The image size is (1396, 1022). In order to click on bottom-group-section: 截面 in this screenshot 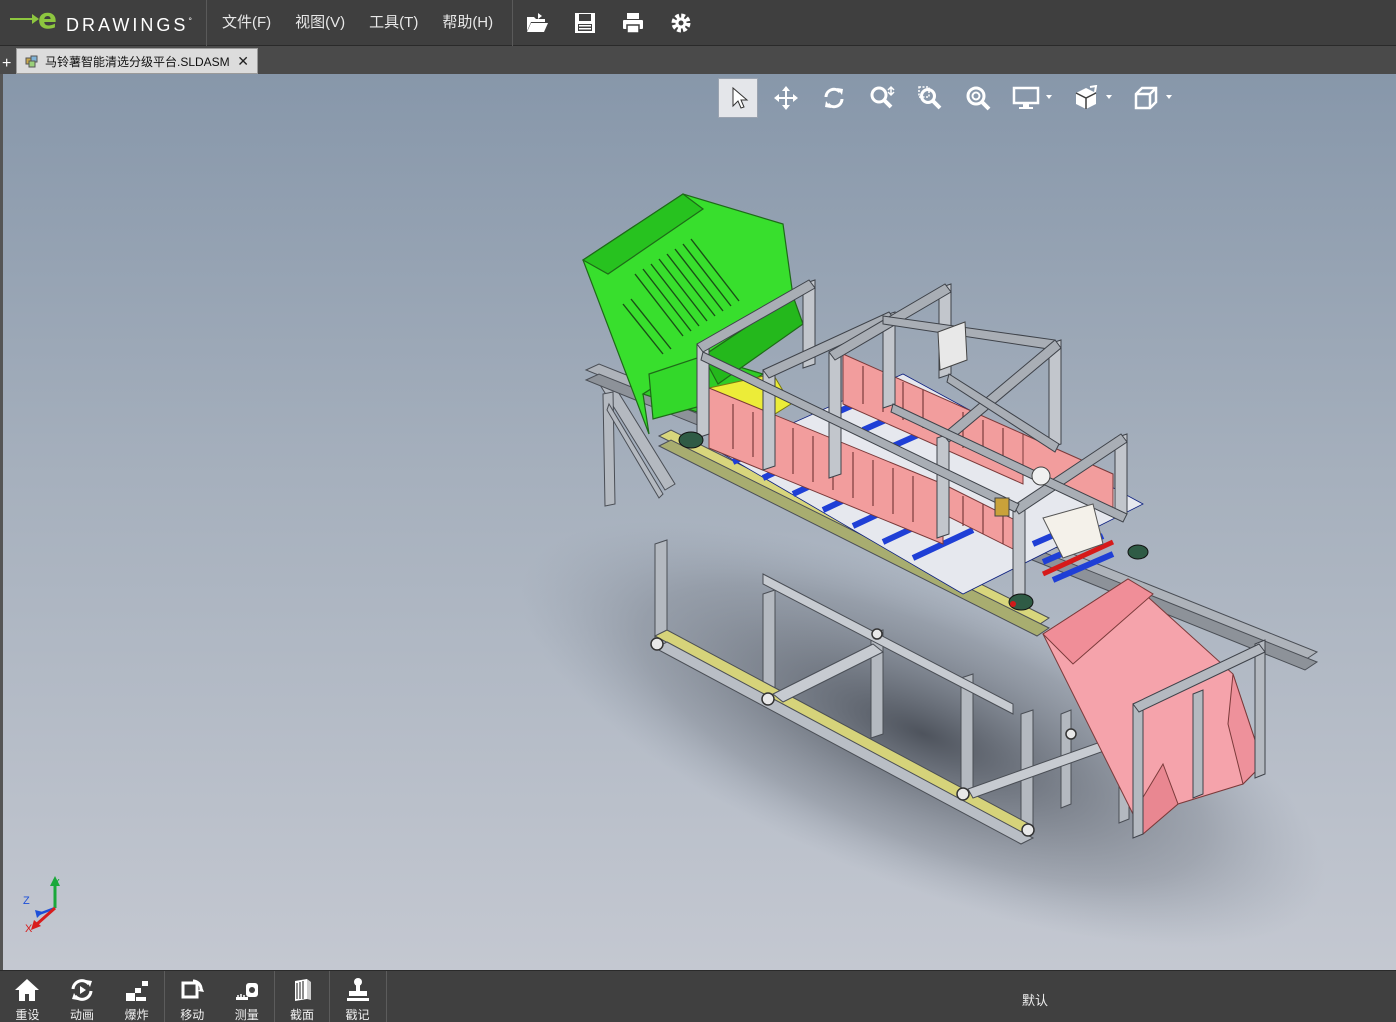, I will do `click(302, 996)`.